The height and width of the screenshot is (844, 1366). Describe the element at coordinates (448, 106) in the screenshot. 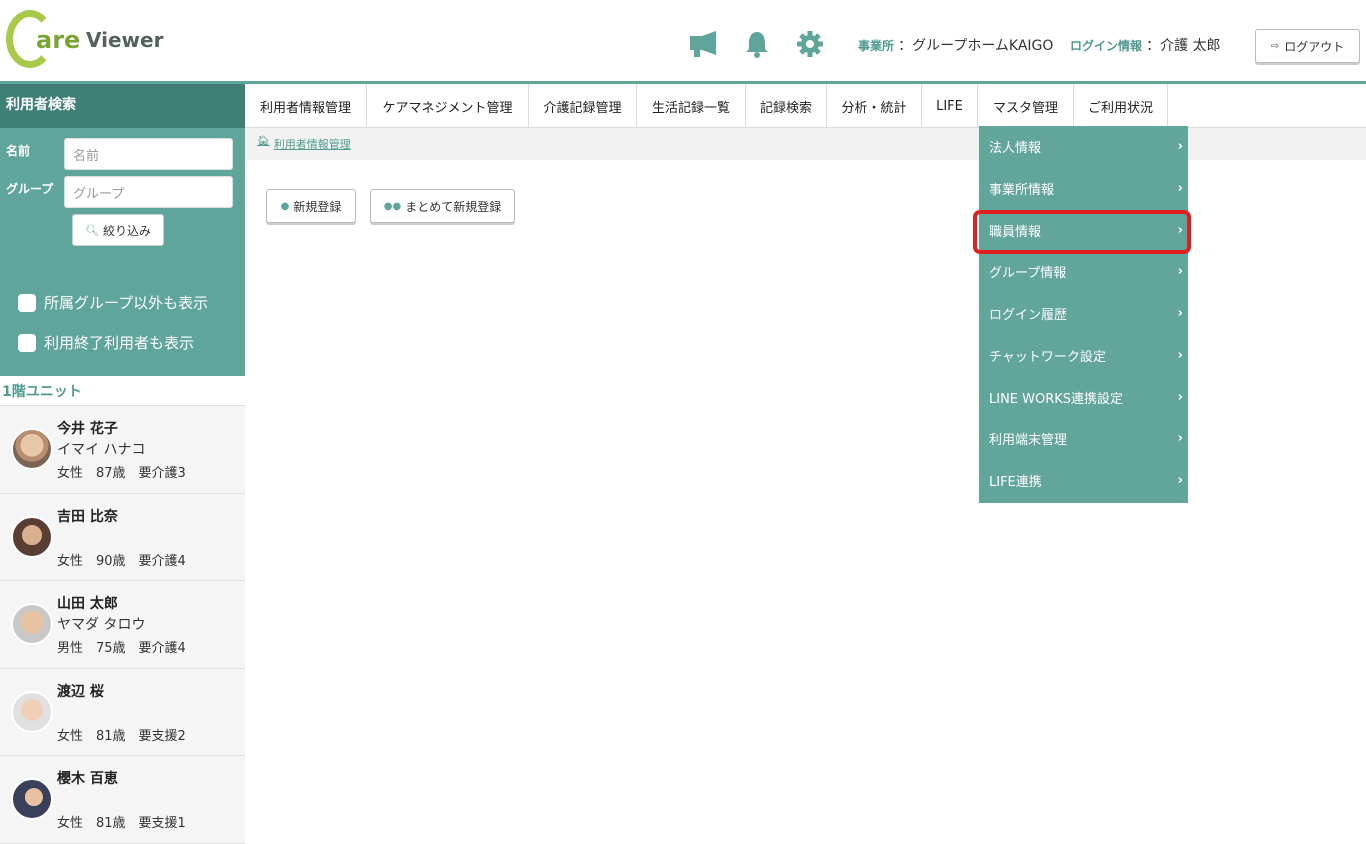

I see `tab-care-management: ケアマネジメント管理` at that location.